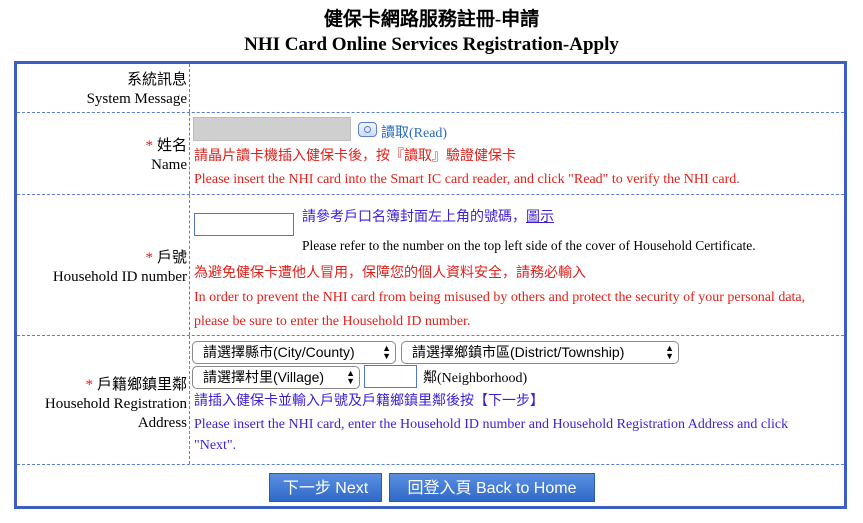  Describe the element at coordinates (141, 385) in the screenshot. I see `address-label-zh: 戶籍鄉鎮里鄰` at that location.